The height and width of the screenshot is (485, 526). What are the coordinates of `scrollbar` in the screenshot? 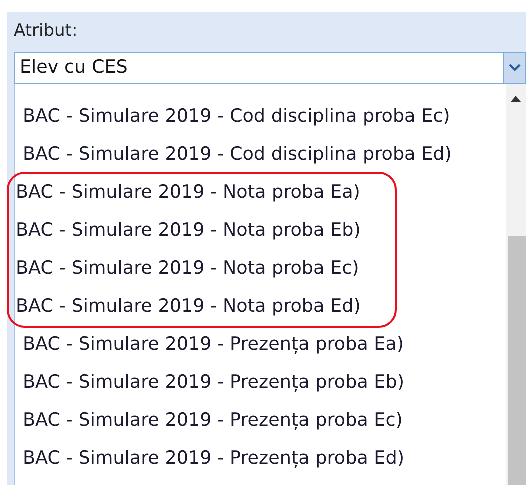 It's located at (516, 284).